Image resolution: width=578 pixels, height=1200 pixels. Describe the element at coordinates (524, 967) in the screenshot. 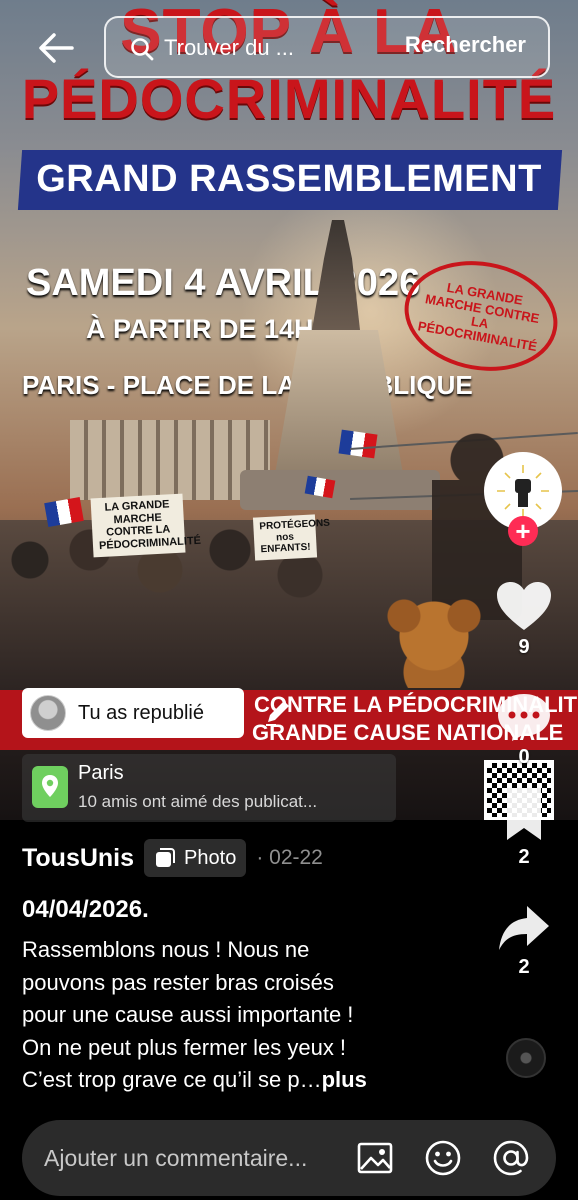

I see `share-count: 2` at that location.